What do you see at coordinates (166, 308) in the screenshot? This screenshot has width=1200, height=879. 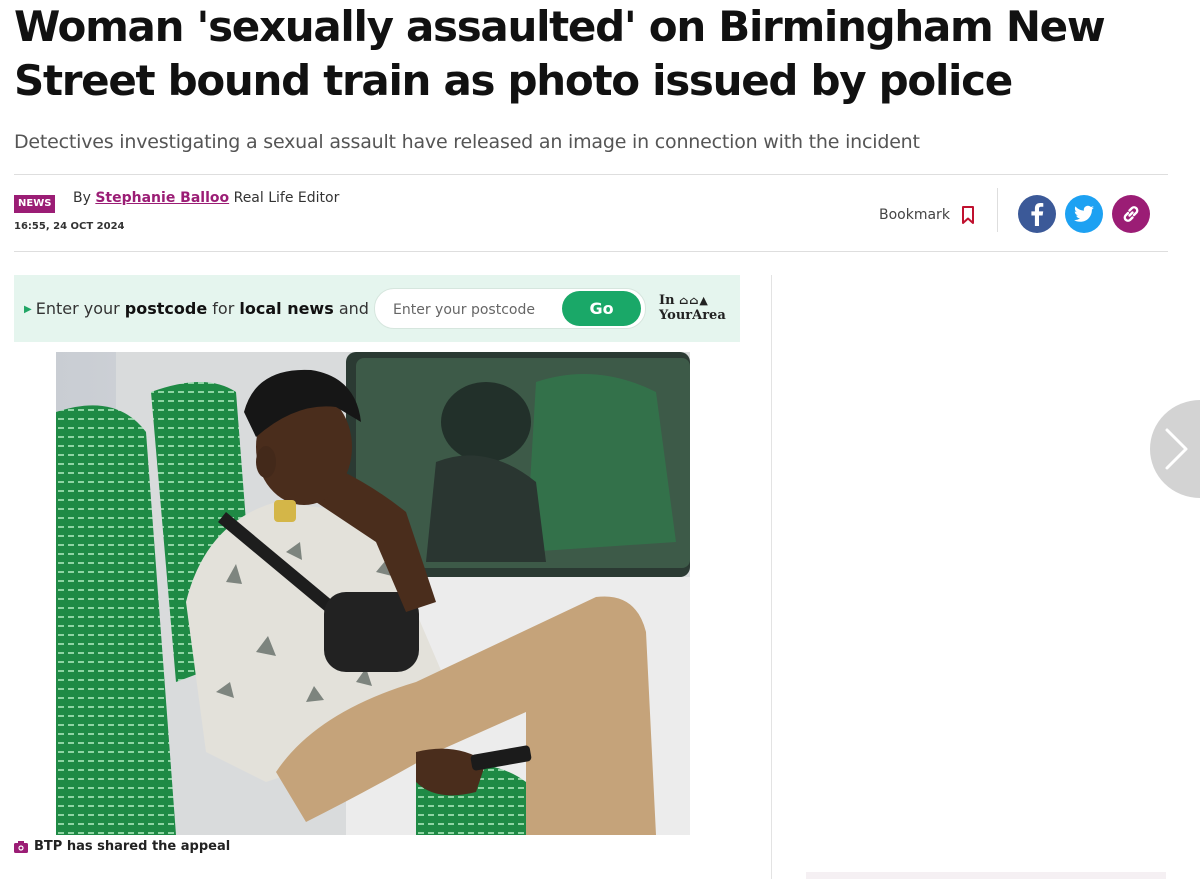 I see `prompt-text-bold: postcode` at bounding box center [166, 308].